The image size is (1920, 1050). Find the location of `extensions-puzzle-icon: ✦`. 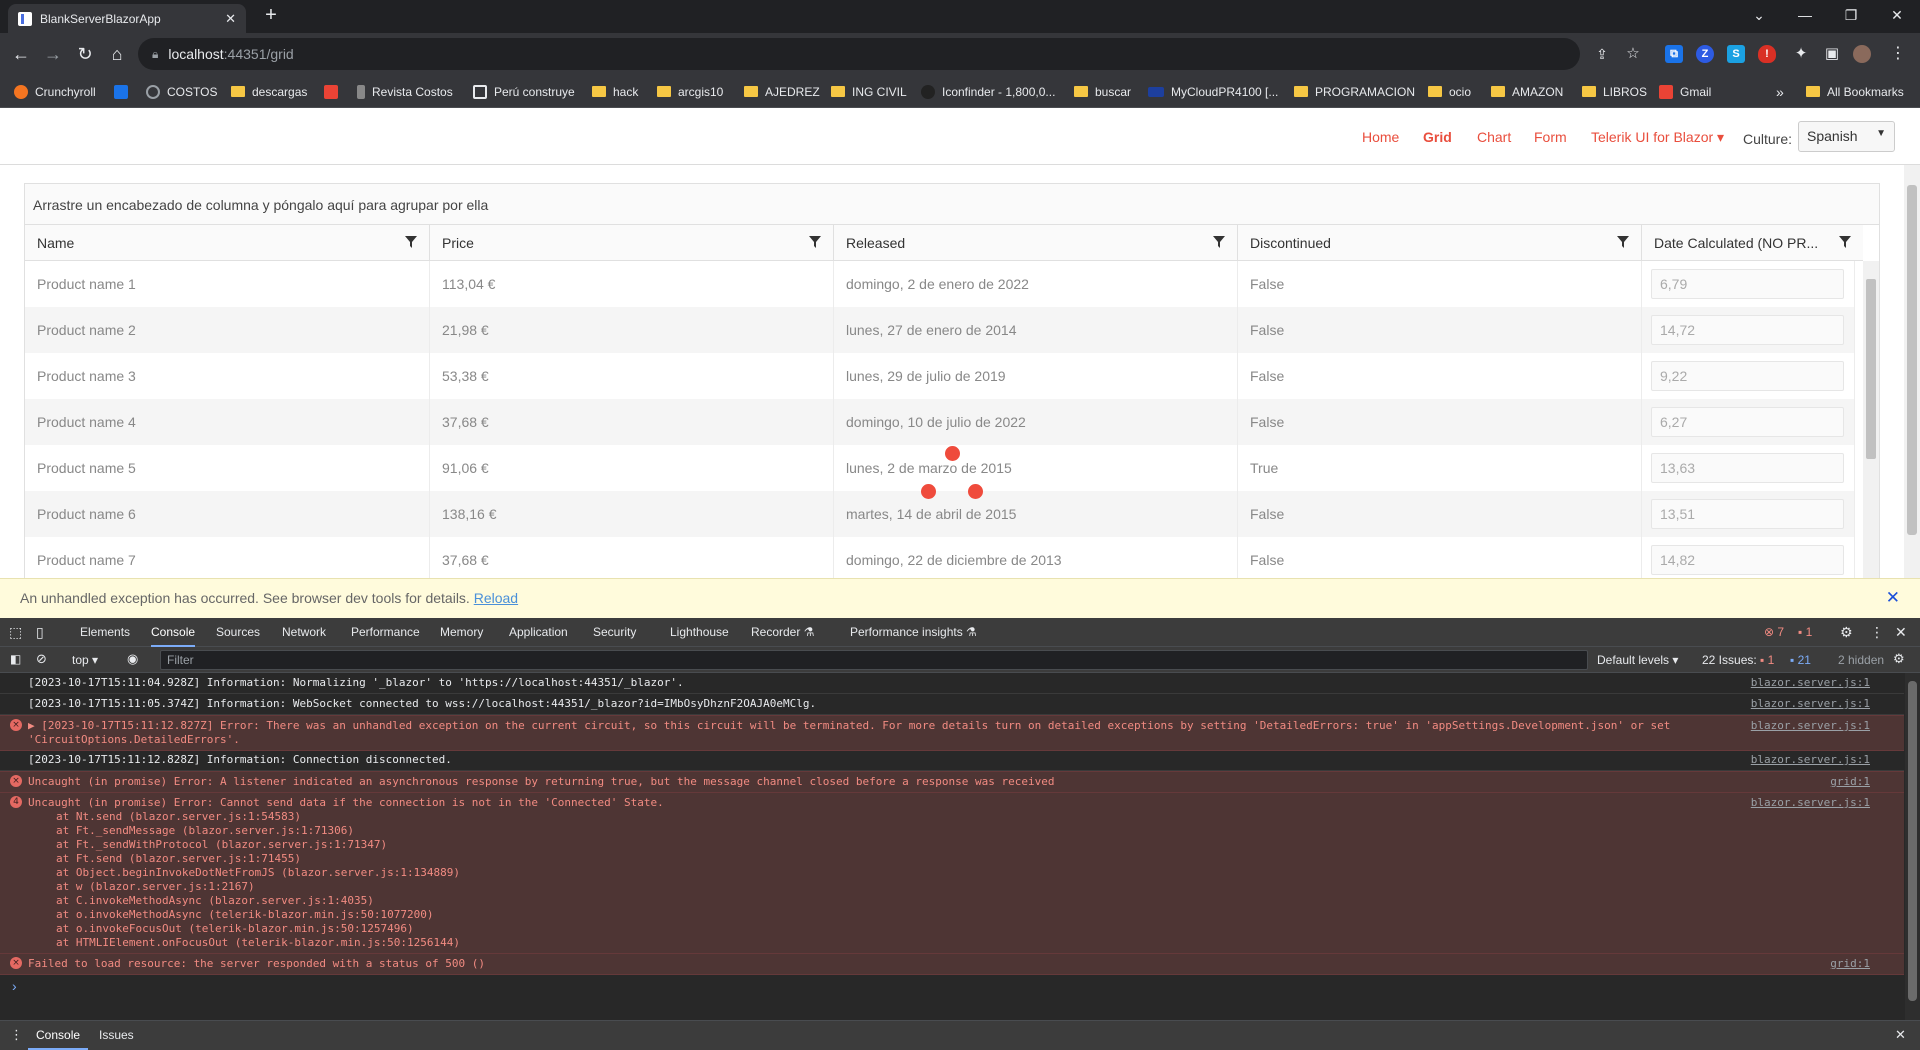

extensions-puzzle-icon: ✦ is located at coordinates (1801, 54).